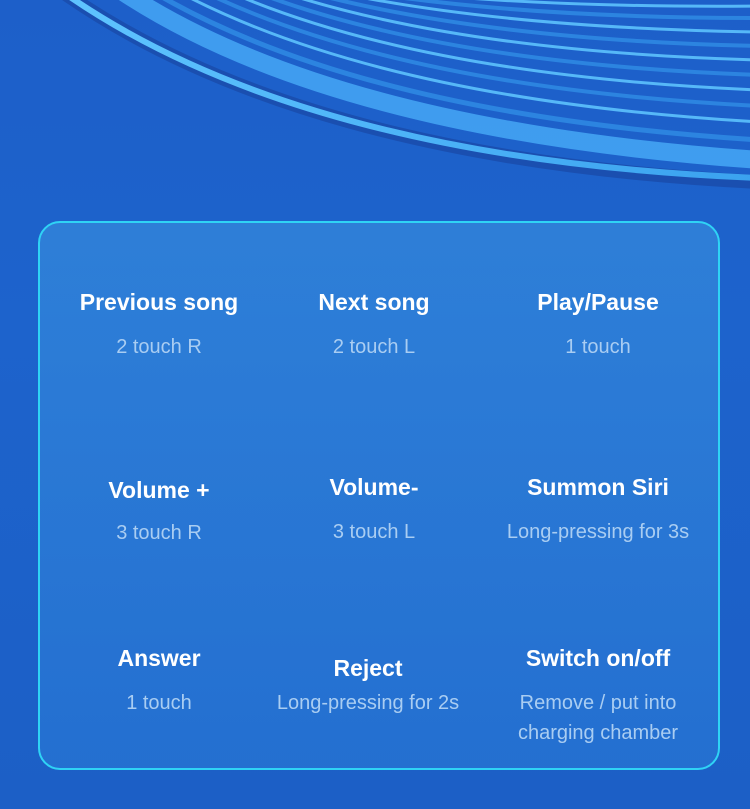 Image resolution: width=750 pixels, height=809 pixels. What do you see at coordinates (374, 347) in the screenshot?
I see `control-action: 2 touch L` at bounding box center [374, 347].